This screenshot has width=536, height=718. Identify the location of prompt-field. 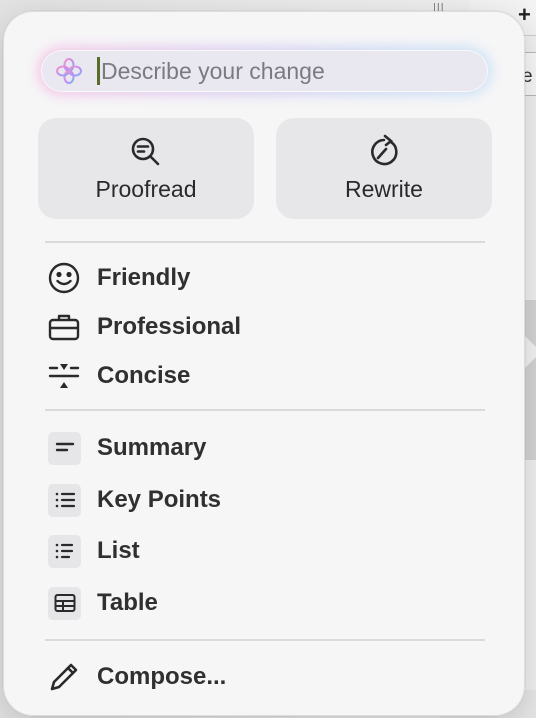
(264, 71).